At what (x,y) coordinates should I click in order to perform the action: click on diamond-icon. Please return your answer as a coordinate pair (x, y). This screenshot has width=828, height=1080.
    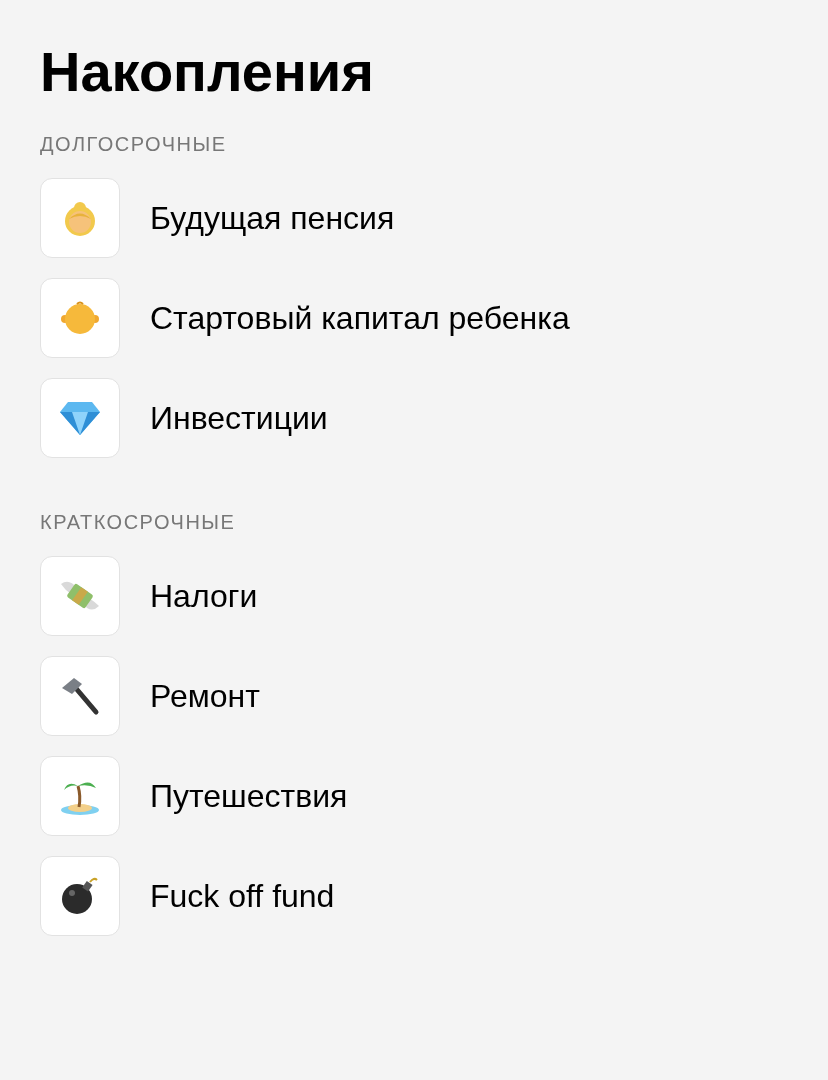
    Looking at the image, I should click on (80, 418).